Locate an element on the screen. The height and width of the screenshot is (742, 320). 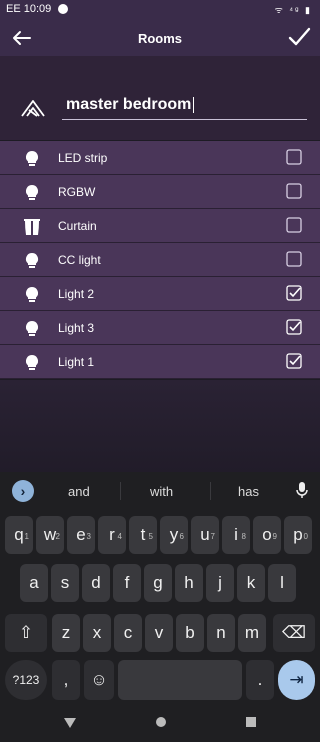
key-u-hint: 7 is located at coordinates (212, 536).